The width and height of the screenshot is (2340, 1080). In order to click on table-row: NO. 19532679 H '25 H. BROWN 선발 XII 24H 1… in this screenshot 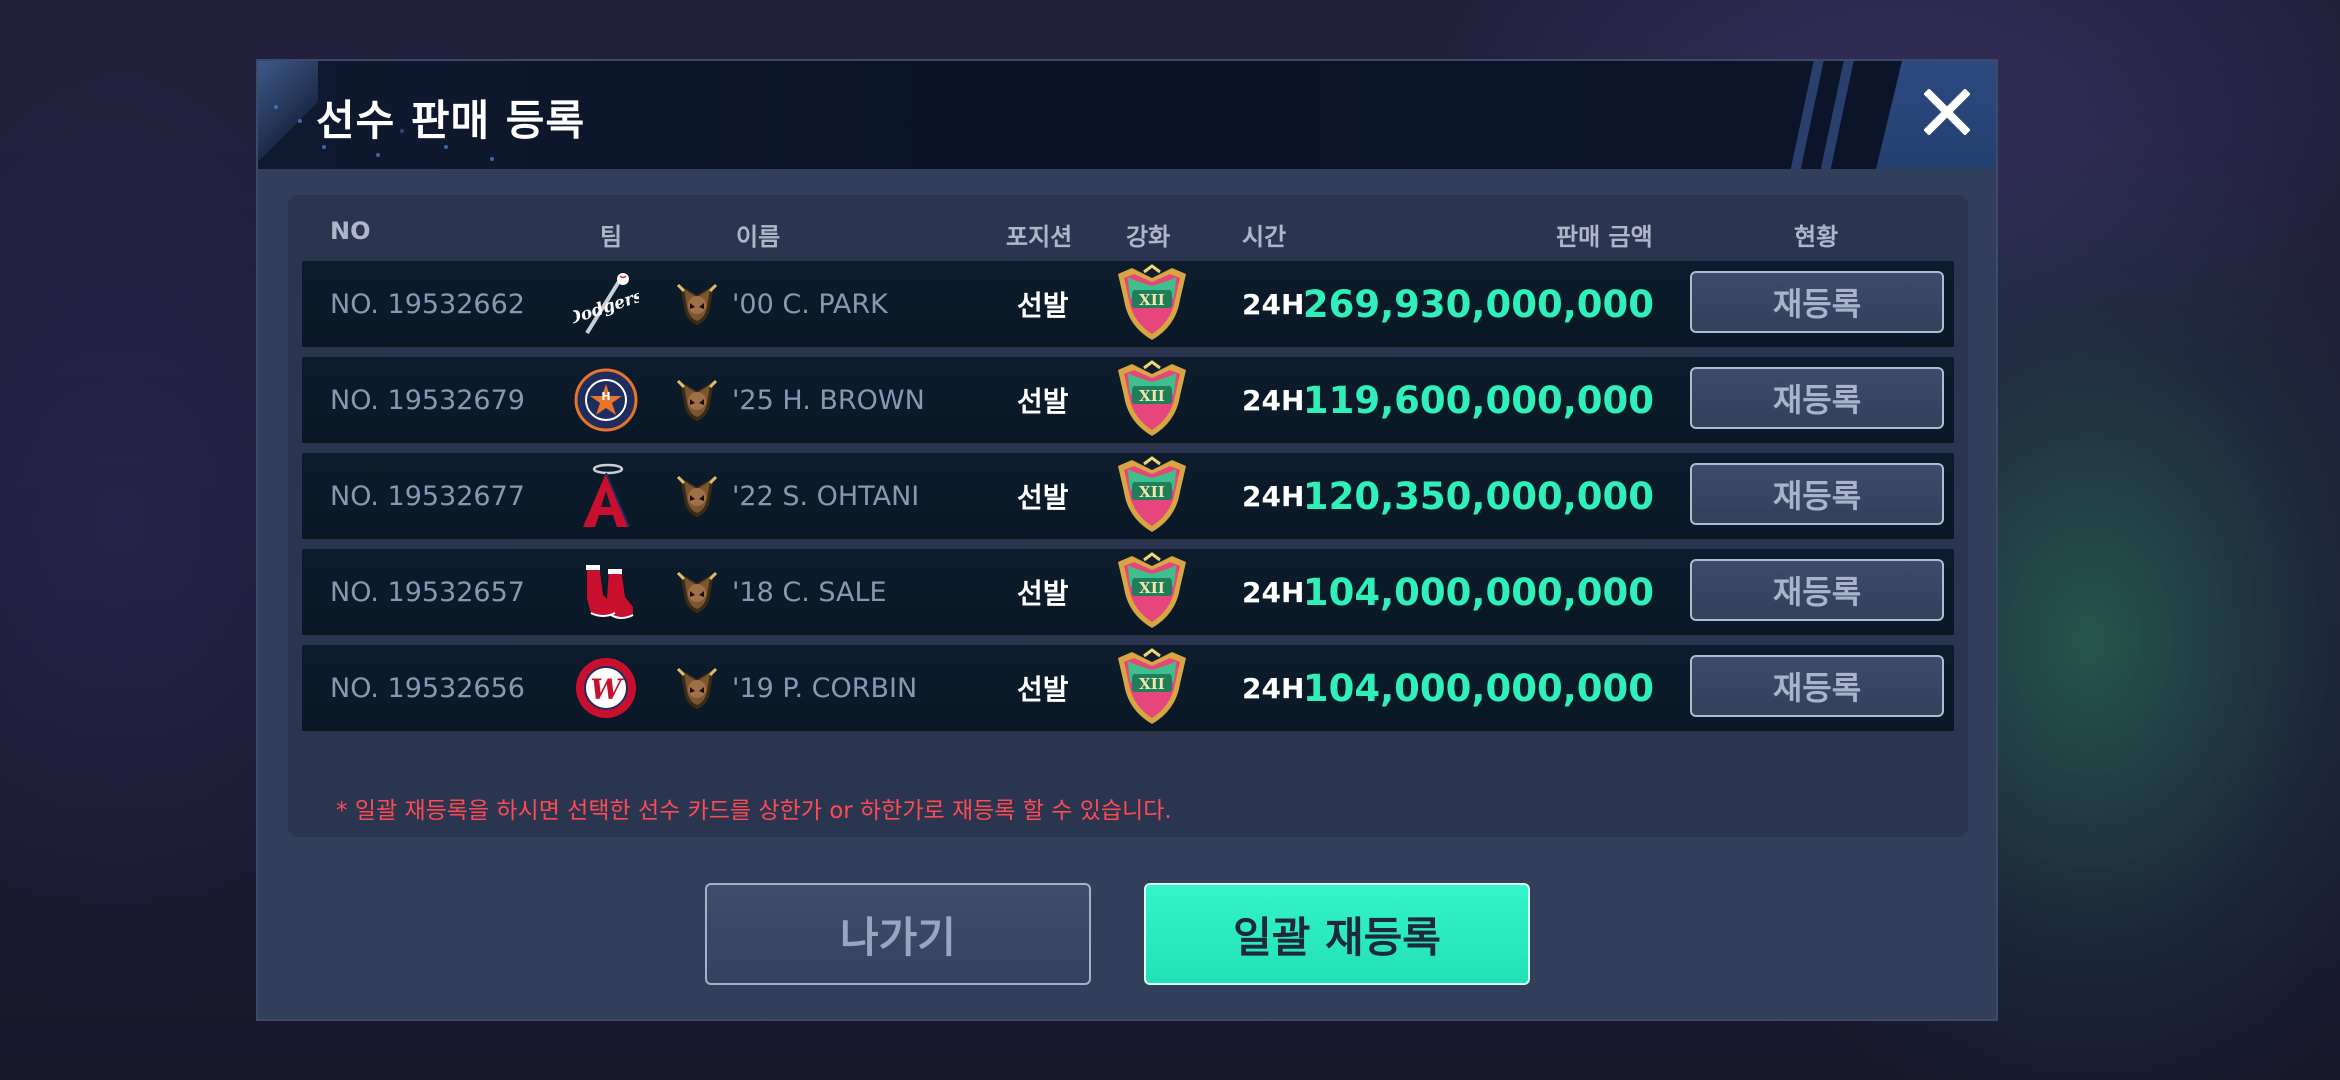, I will do `click(1128, 400)`.